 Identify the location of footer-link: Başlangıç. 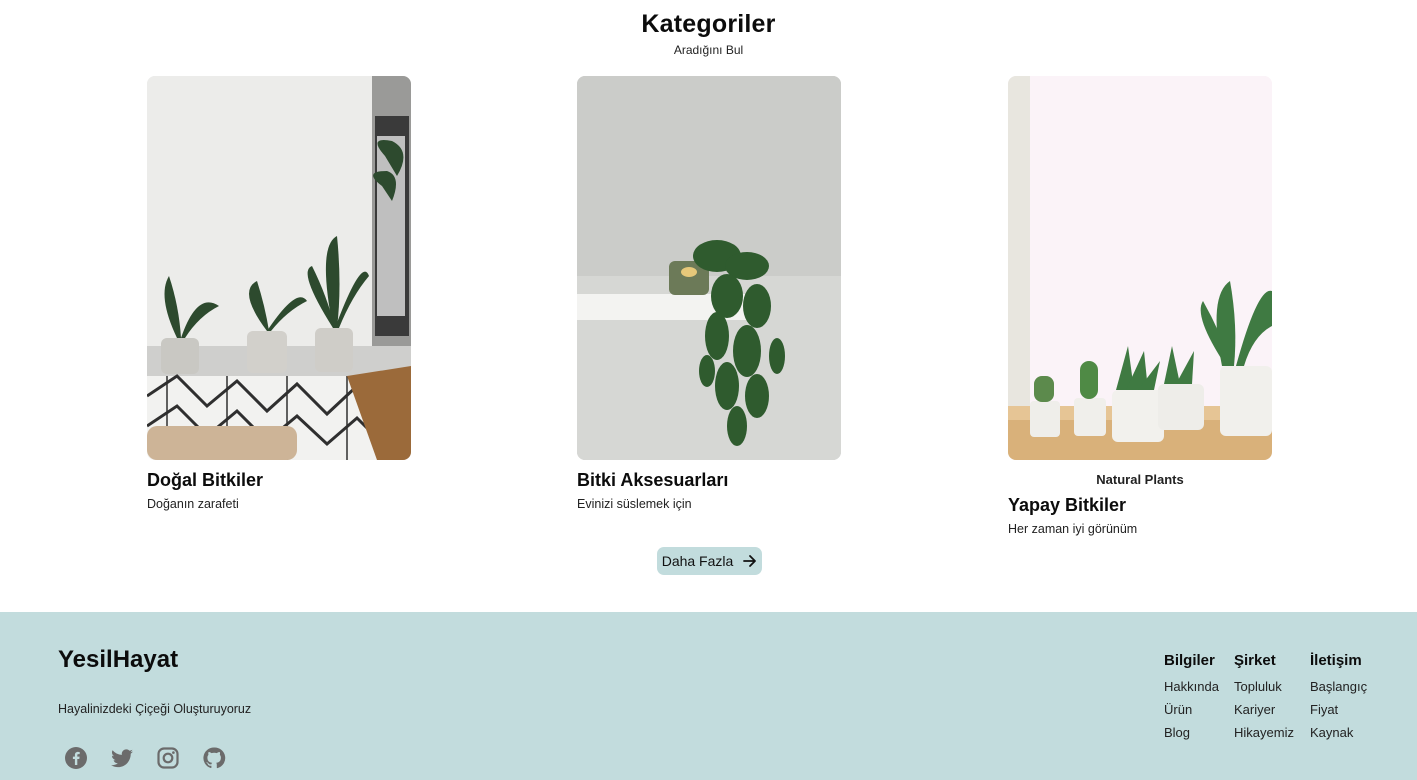
(1338, 686).